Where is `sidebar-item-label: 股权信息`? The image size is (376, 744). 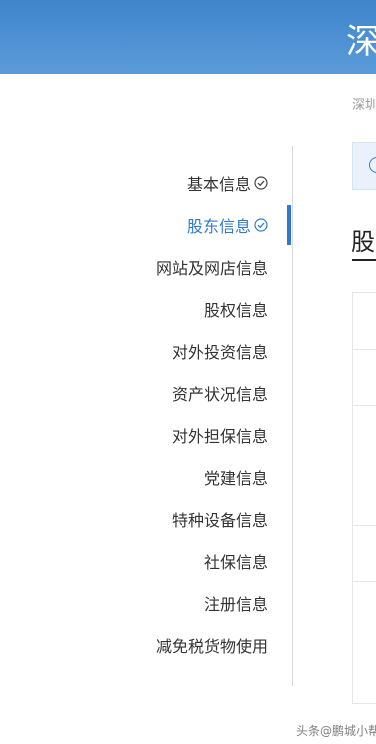
sidebar-item-label: 股权信息 is located at coordinates (235, 310).